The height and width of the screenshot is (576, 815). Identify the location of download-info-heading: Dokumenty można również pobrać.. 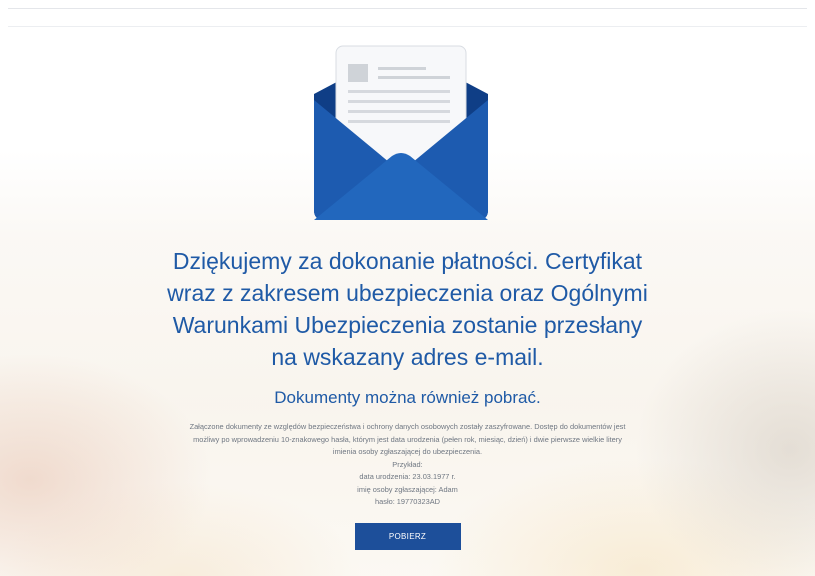
(407, 397).